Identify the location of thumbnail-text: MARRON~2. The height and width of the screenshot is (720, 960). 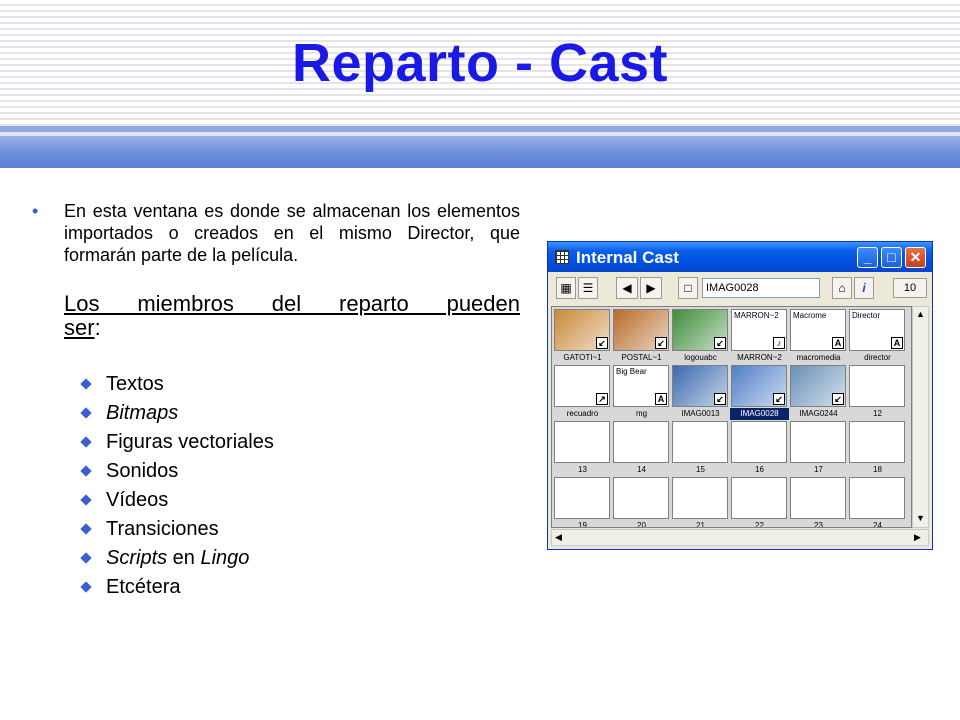
(756, 315).